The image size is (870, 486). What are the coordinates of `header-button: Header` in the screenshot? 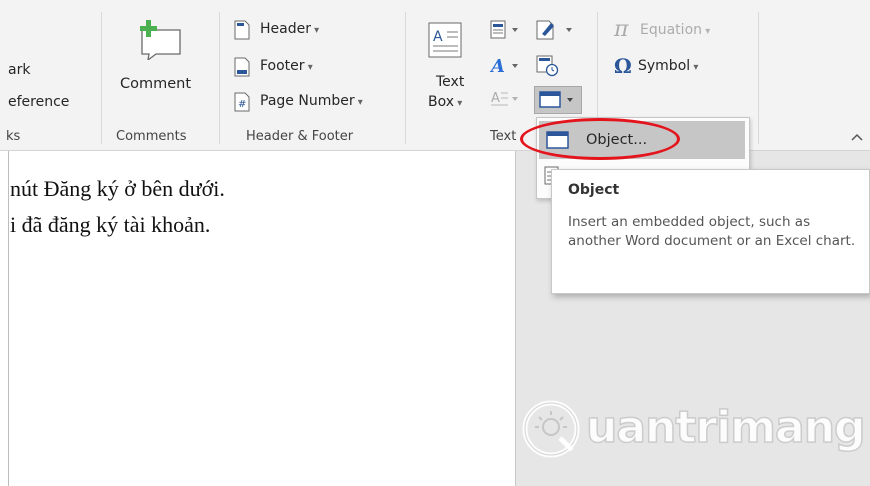 It's located at (294, 31).